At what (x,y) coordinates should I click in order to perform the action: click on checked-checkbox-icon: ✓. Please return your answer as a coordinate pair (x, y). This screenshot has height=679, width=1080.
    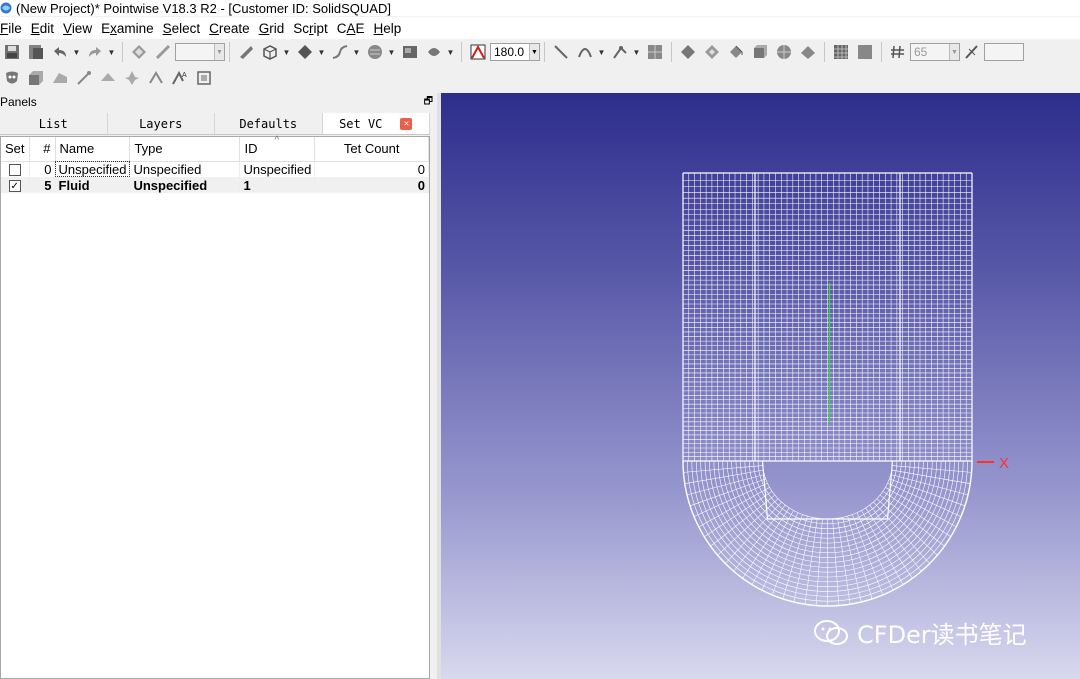
    Looking at the image, I should click on (14, 186).